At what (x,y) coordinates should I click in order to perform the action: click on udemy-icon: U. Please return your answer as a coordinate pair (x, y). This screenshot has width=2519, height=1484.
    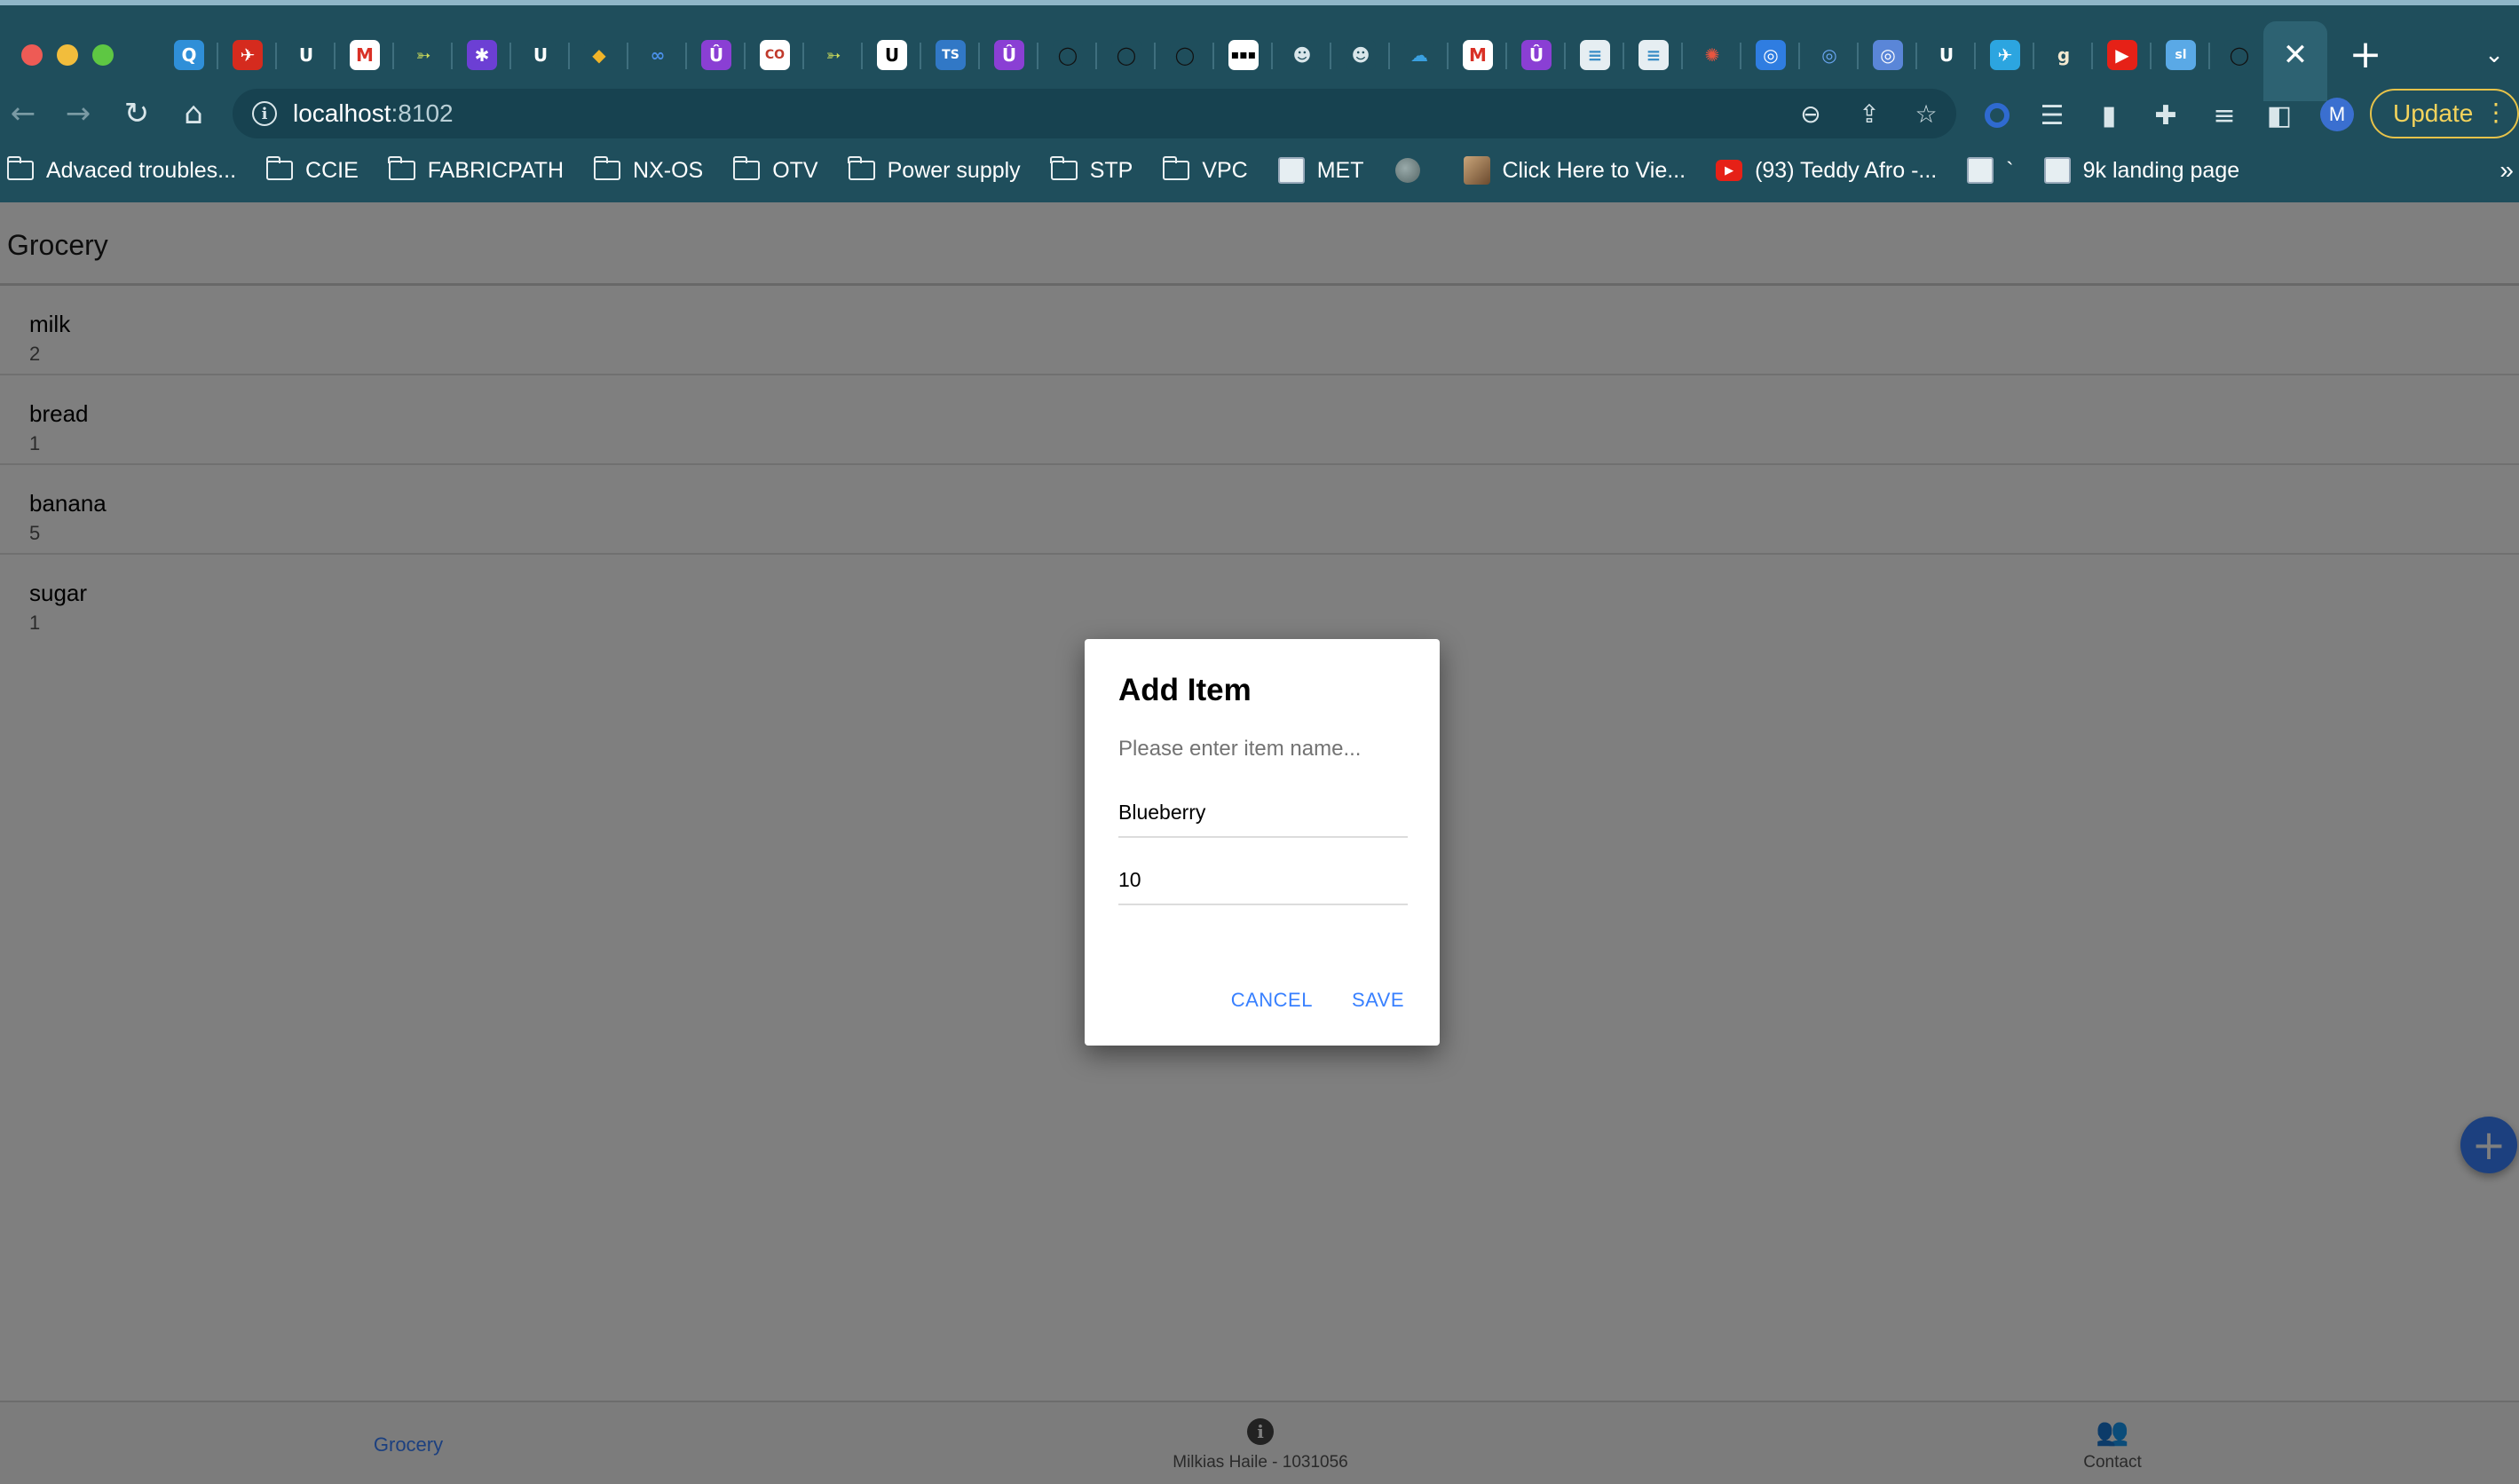
    Looking at the image, I should click on (1946, 55).